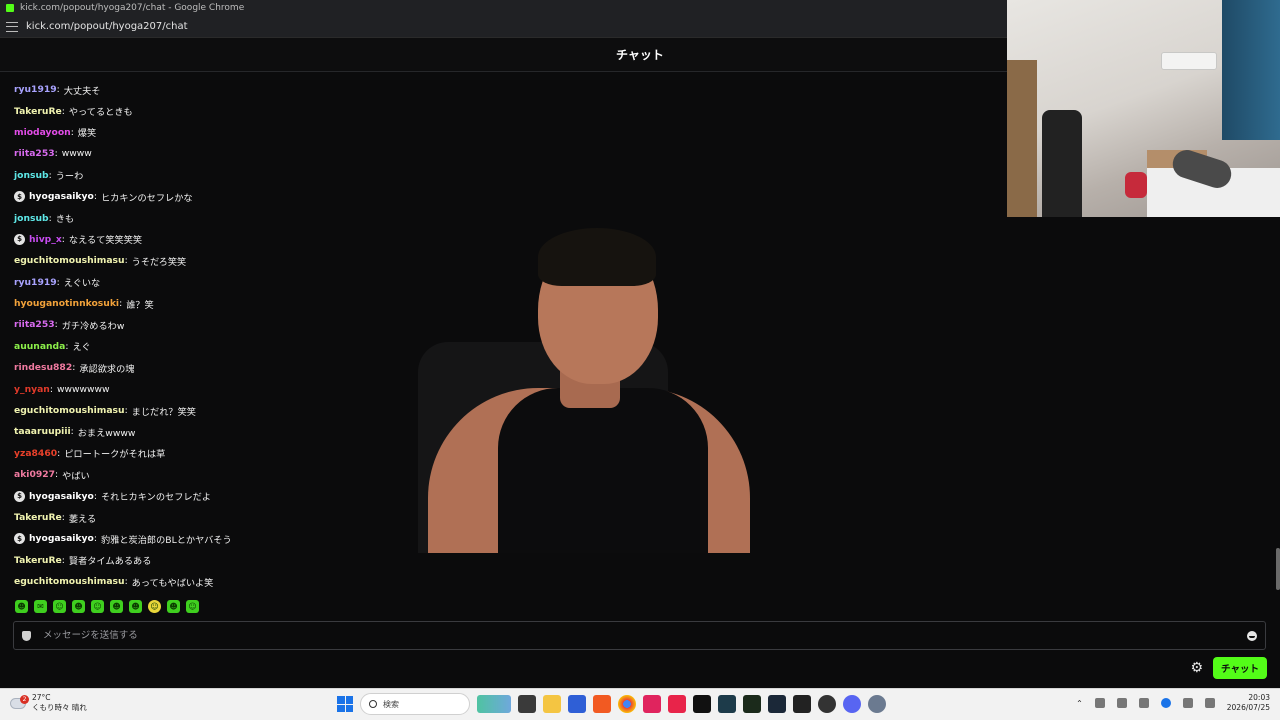 The image size is (1280, 720). I want to click on emote-icon: ✉, so click(40, 606).